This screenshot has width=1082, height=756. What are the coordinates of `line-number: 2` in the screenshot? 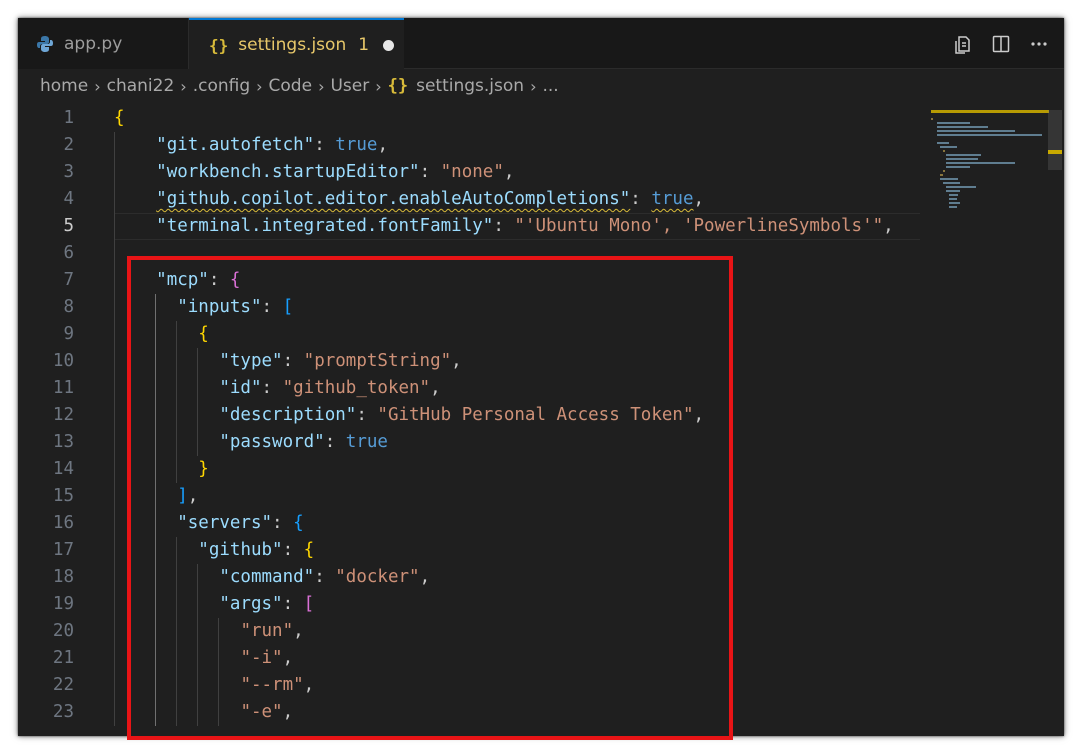 It's located at (68, 145).